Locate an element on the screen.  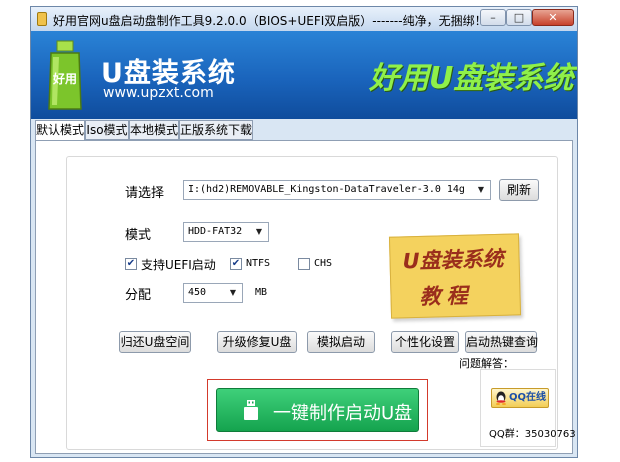
alloc-label: 分配 is located at coordinates (138, 295).